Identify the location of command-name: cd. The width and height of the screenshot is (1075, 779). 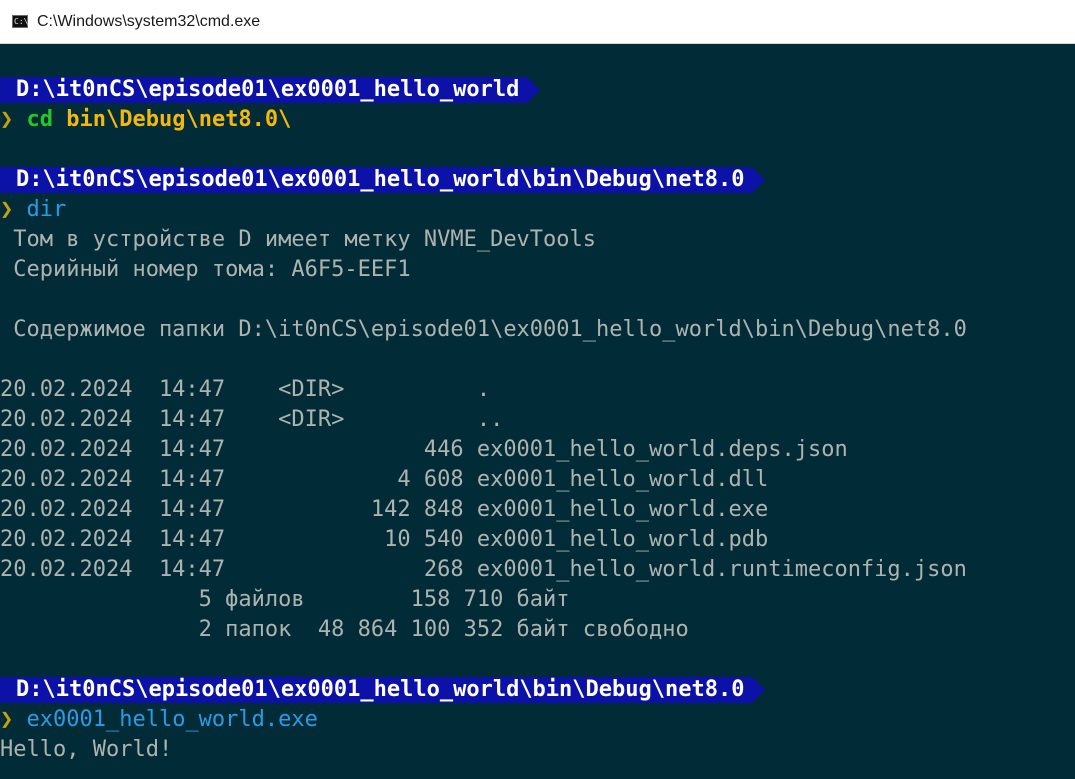
(40, 119).